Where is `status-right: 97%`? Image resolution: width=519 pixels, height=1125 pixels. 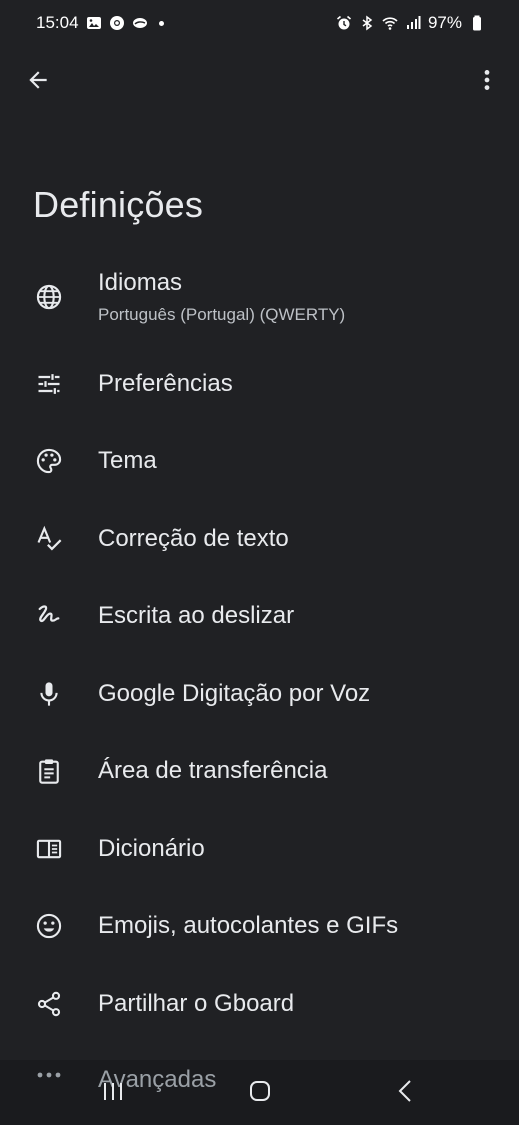 status-right: 97% is located at coordinates (410, 23).